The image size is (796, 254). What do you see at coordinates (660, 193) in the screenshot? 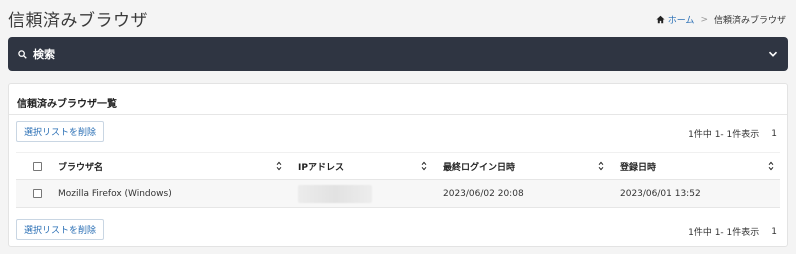
I see `cell-registered: 2023/06/01 13:52` at bounding box center [660, 193].